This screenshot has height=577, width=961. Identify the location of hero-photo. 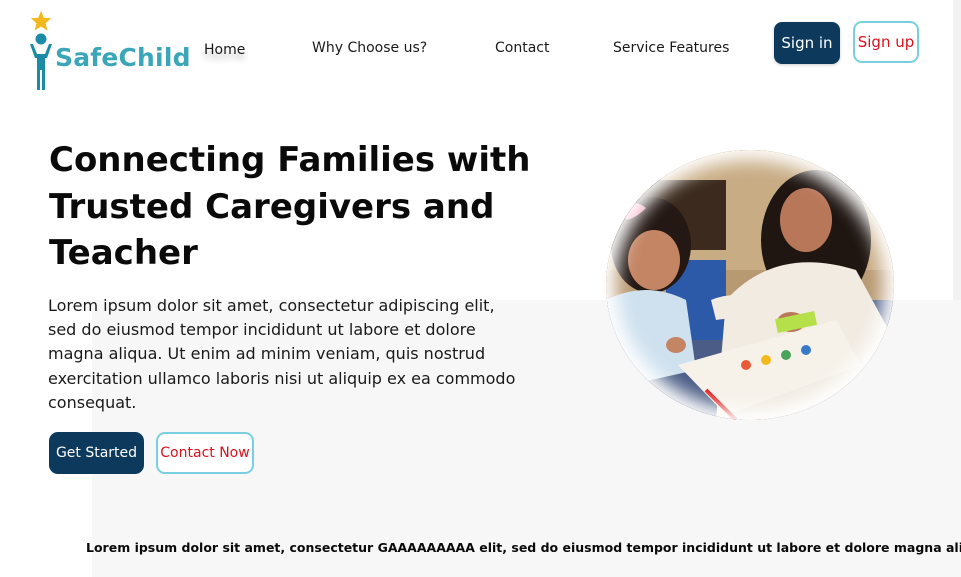
(750, 285).